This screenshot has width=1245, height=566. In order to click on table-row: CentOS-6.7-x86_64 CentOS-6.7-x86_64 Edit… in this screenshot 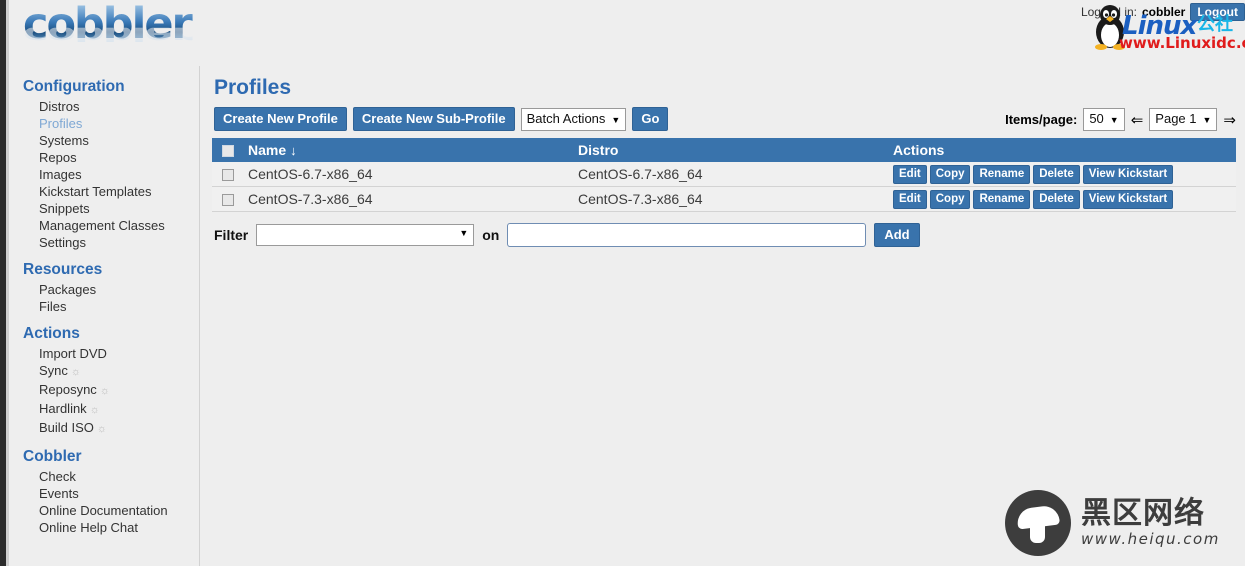, I will do `click(724, 174)`.